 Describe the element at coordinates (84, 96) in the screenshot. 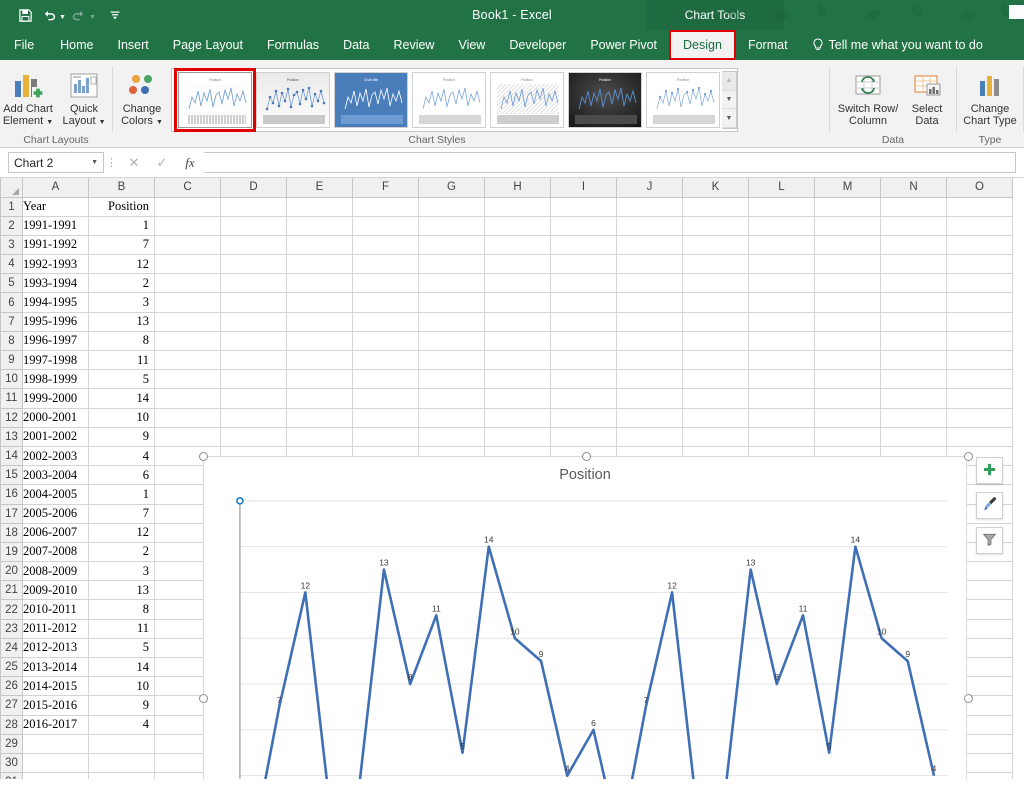

I see `quick-layout-button: Quick Layout ▼` at that location.